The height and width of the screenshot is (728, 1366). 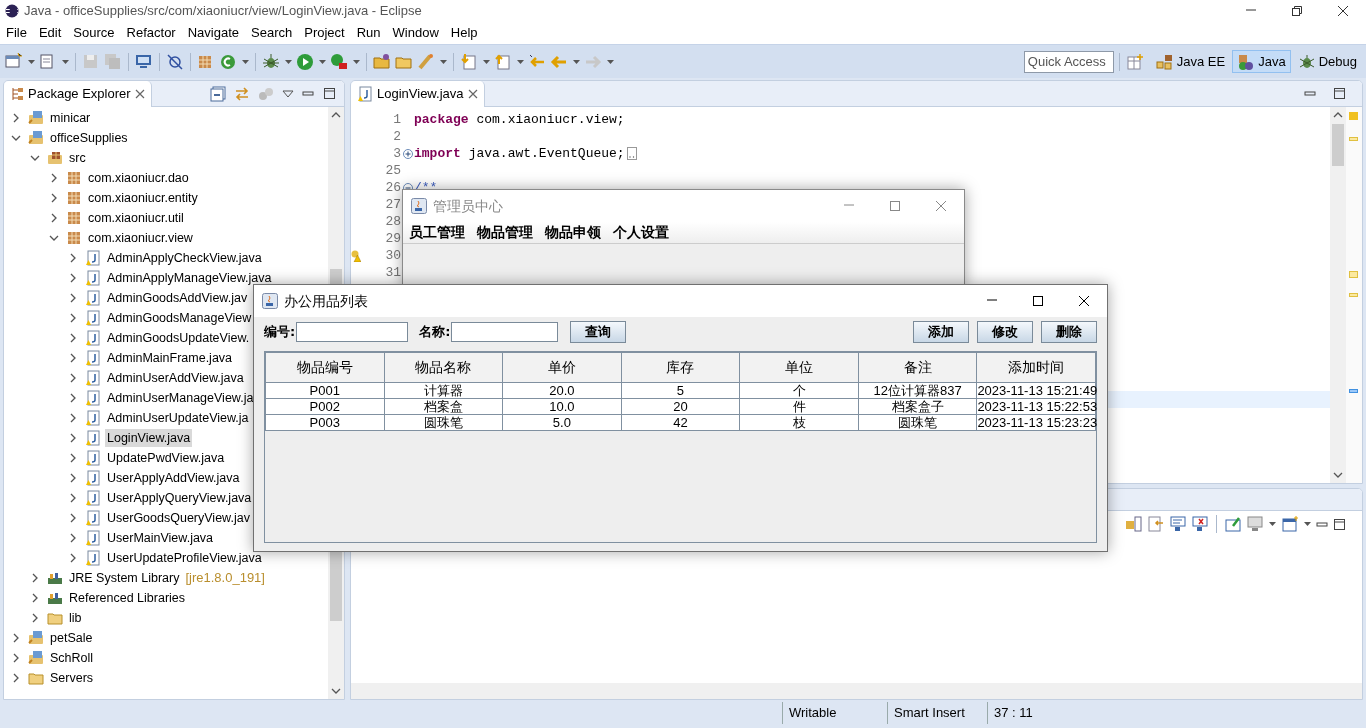 What do you see at coordinates (178, 418) in the screenshot?
I see `tree-item: AdminUserUpdateView.ja` at bounding box center [178, 418].